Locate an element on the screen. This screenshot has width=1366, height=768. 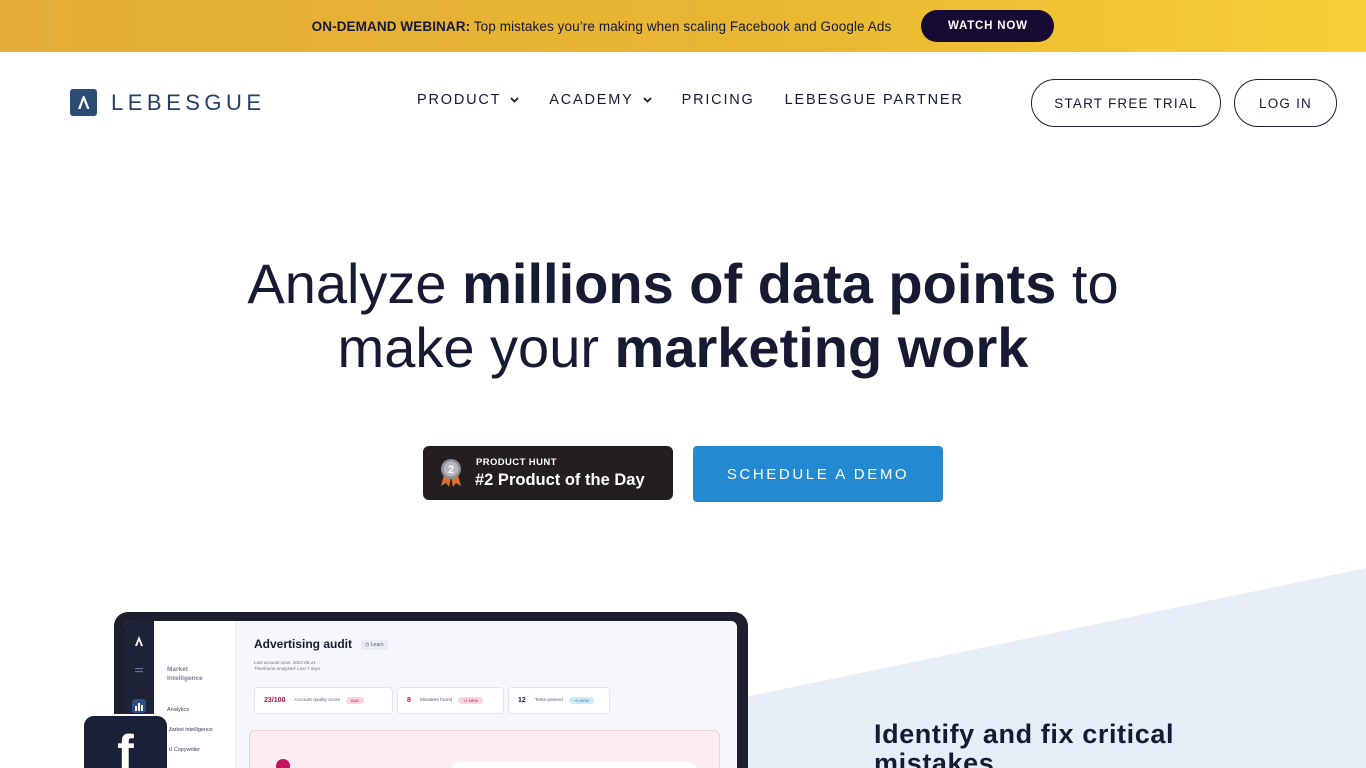
mistakes-panel is located at coordinates (484, 749).